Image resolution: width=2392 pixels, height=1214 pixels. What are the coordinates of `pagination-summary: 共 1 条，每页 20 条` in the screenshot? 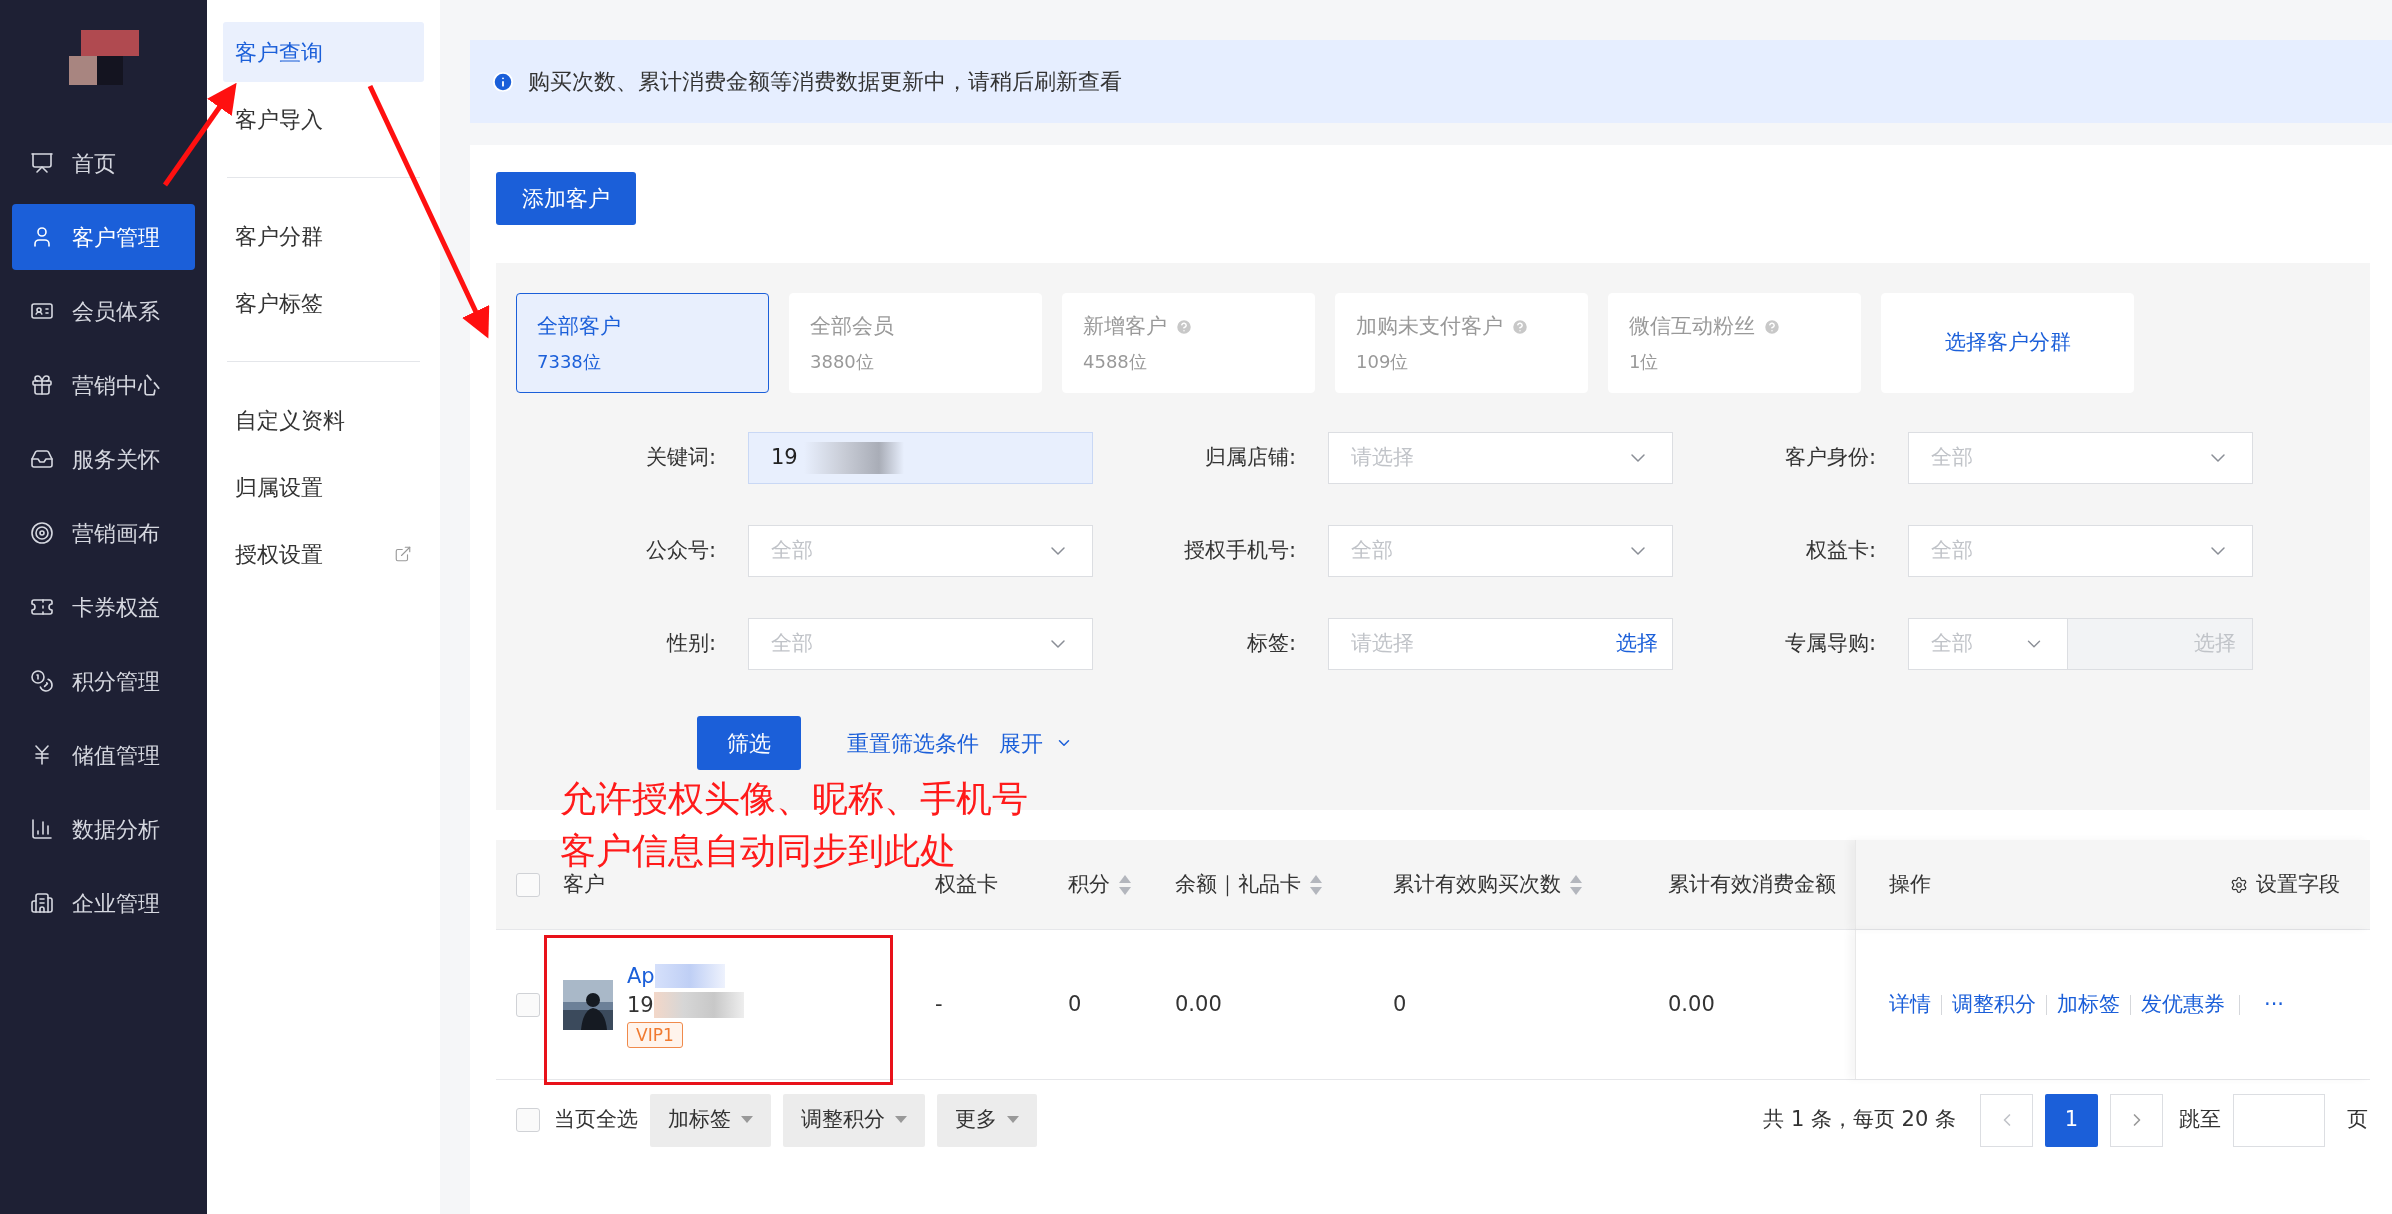 It's located at (1859, 1120).